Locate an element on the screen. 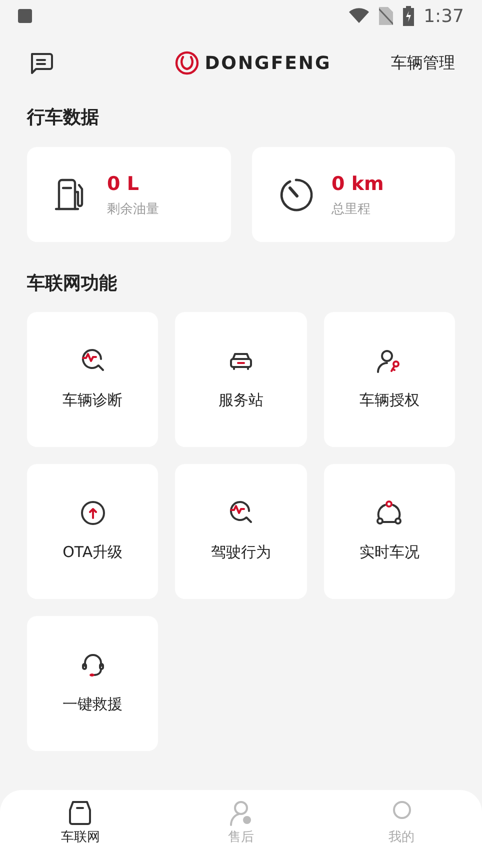 The width and height of the screenshot is (482, 856). section-title: 车联网功能 is located at coordinates (72, 284).